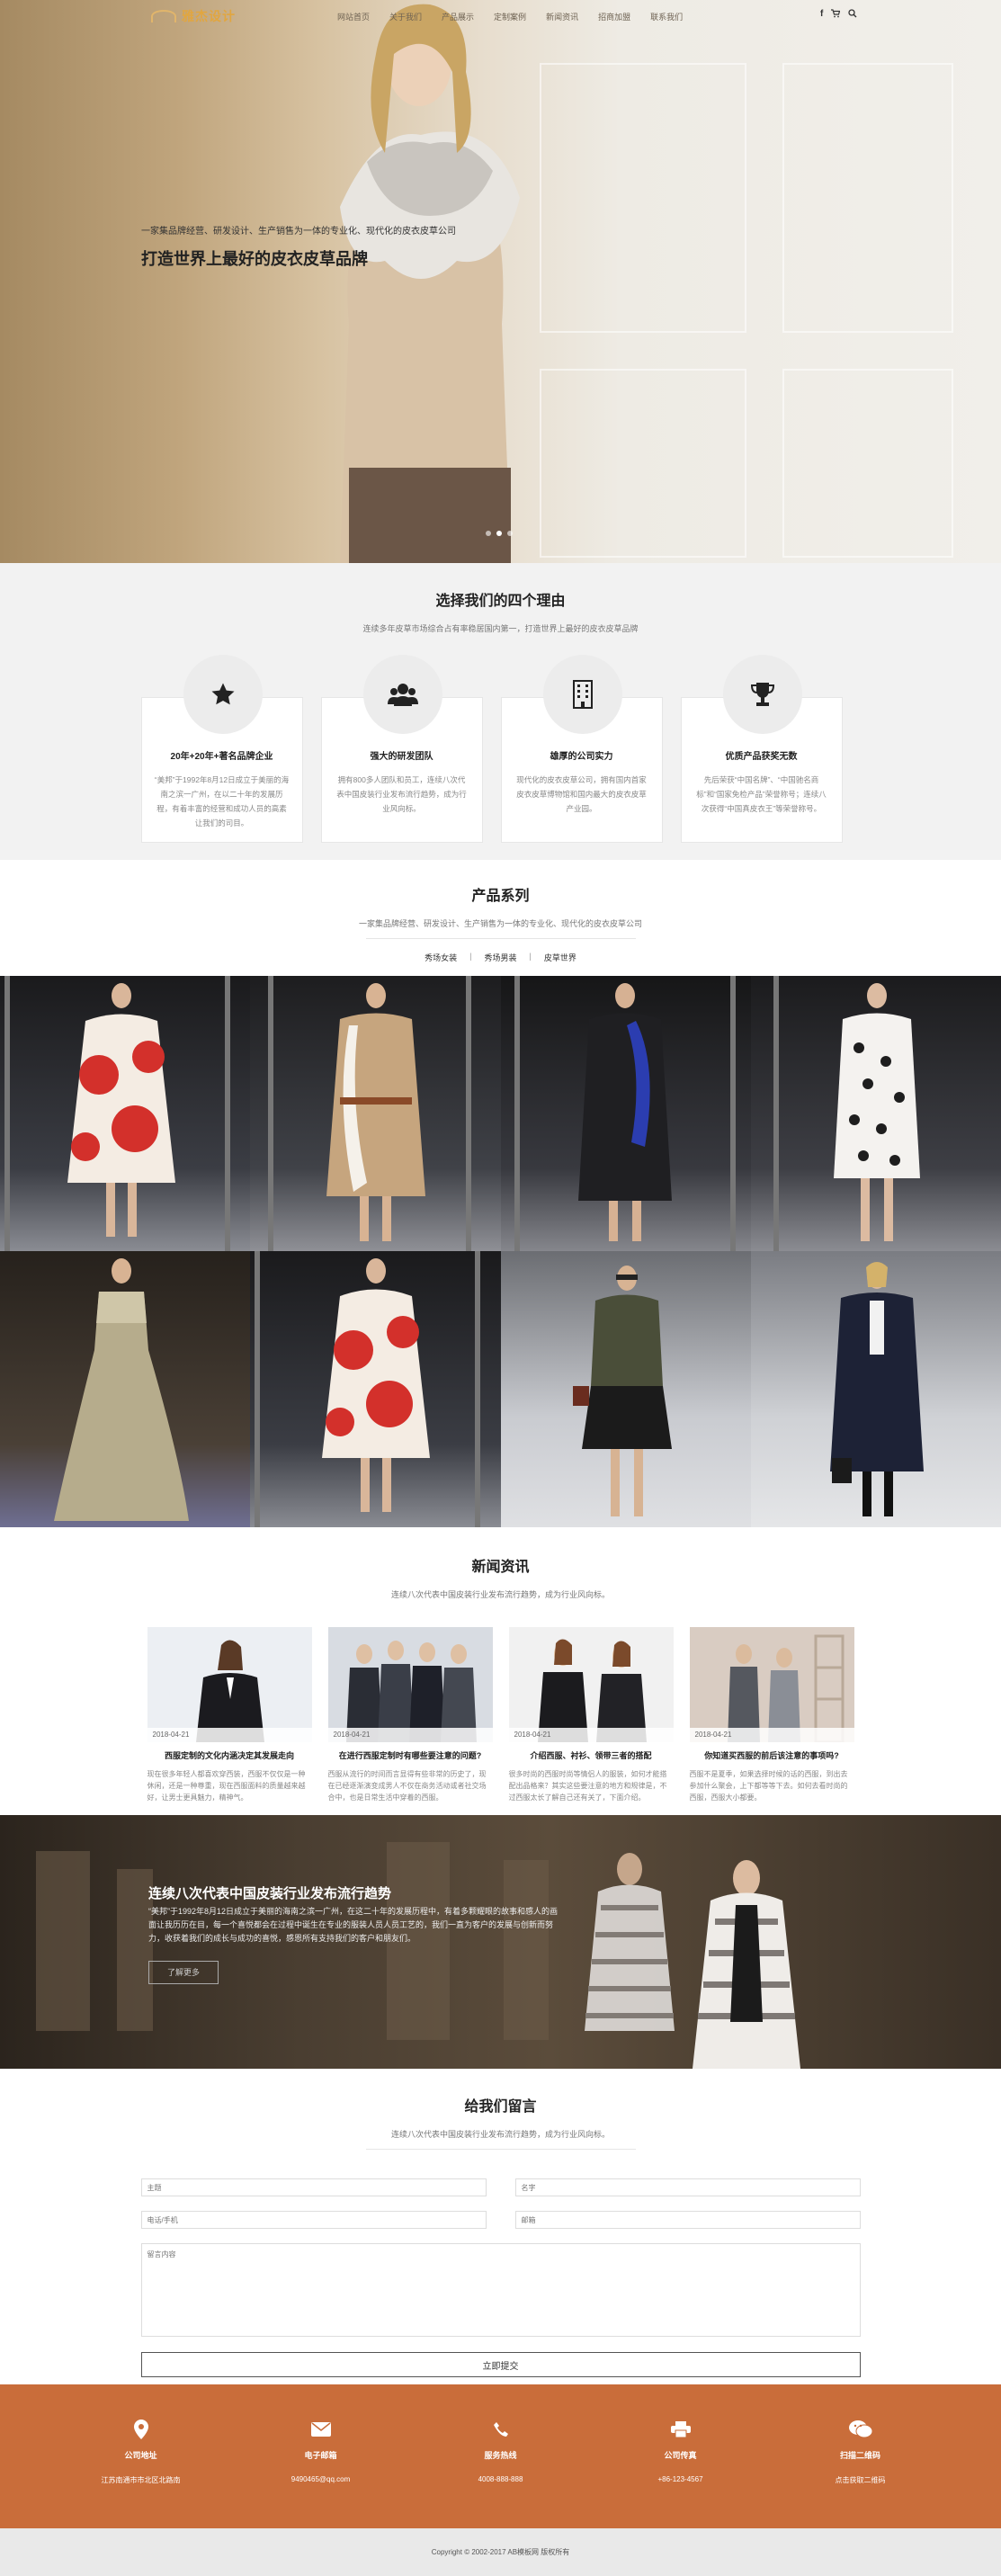  What do you see at coordinates (221, 757) in the screenshot?
I see `reason-card-title: 20年+20年+著名品牌企业` at bounding box center [221, 757].